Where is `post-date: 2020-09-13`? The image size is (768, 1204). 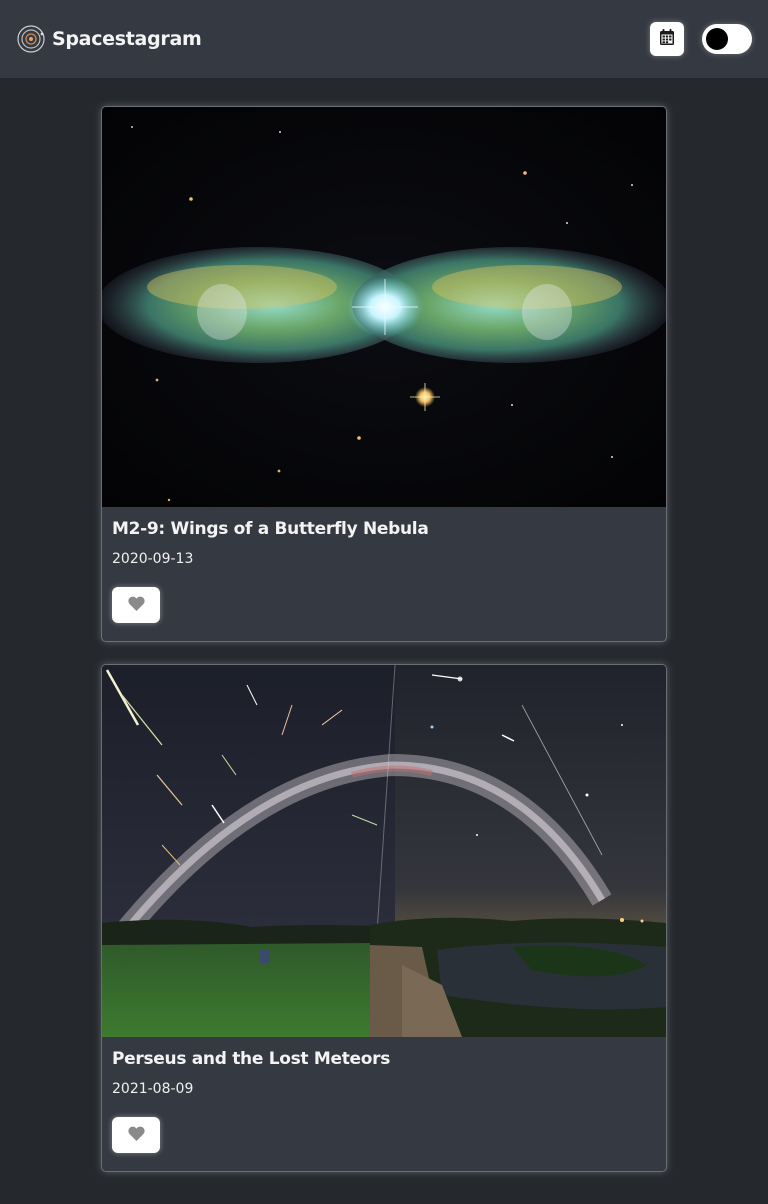
post-date: 2020-09-13 is located at coordinates (153, 559).